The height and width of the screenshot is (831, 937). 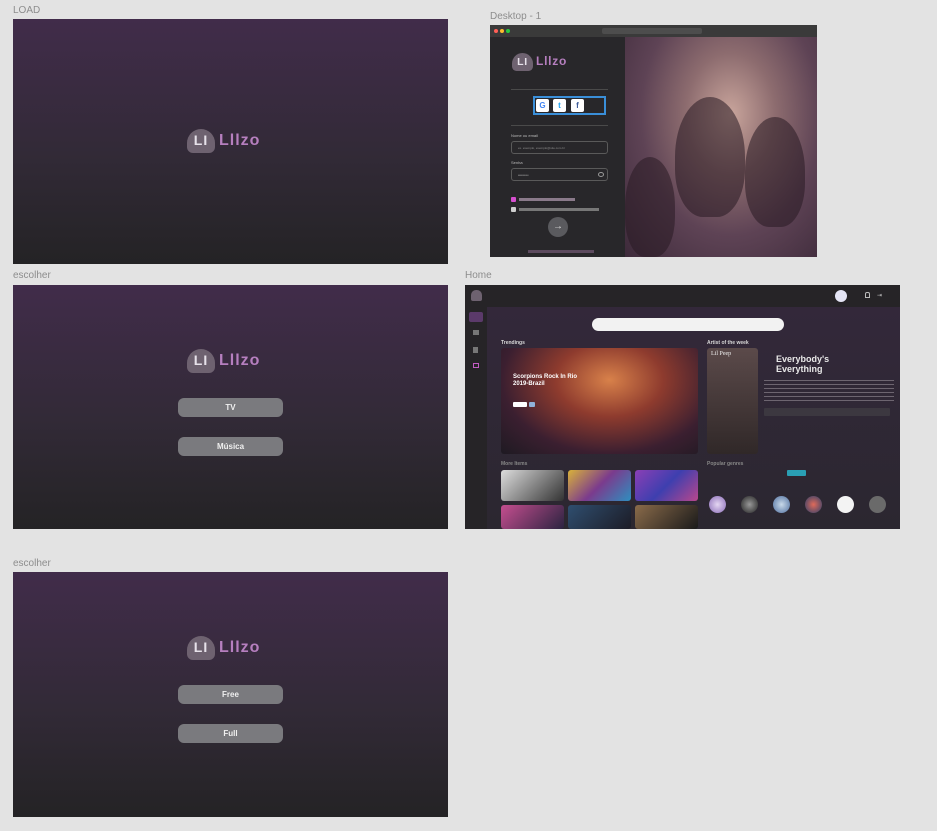 I want to click on home-nav-icon, so click(x=476, y=317).